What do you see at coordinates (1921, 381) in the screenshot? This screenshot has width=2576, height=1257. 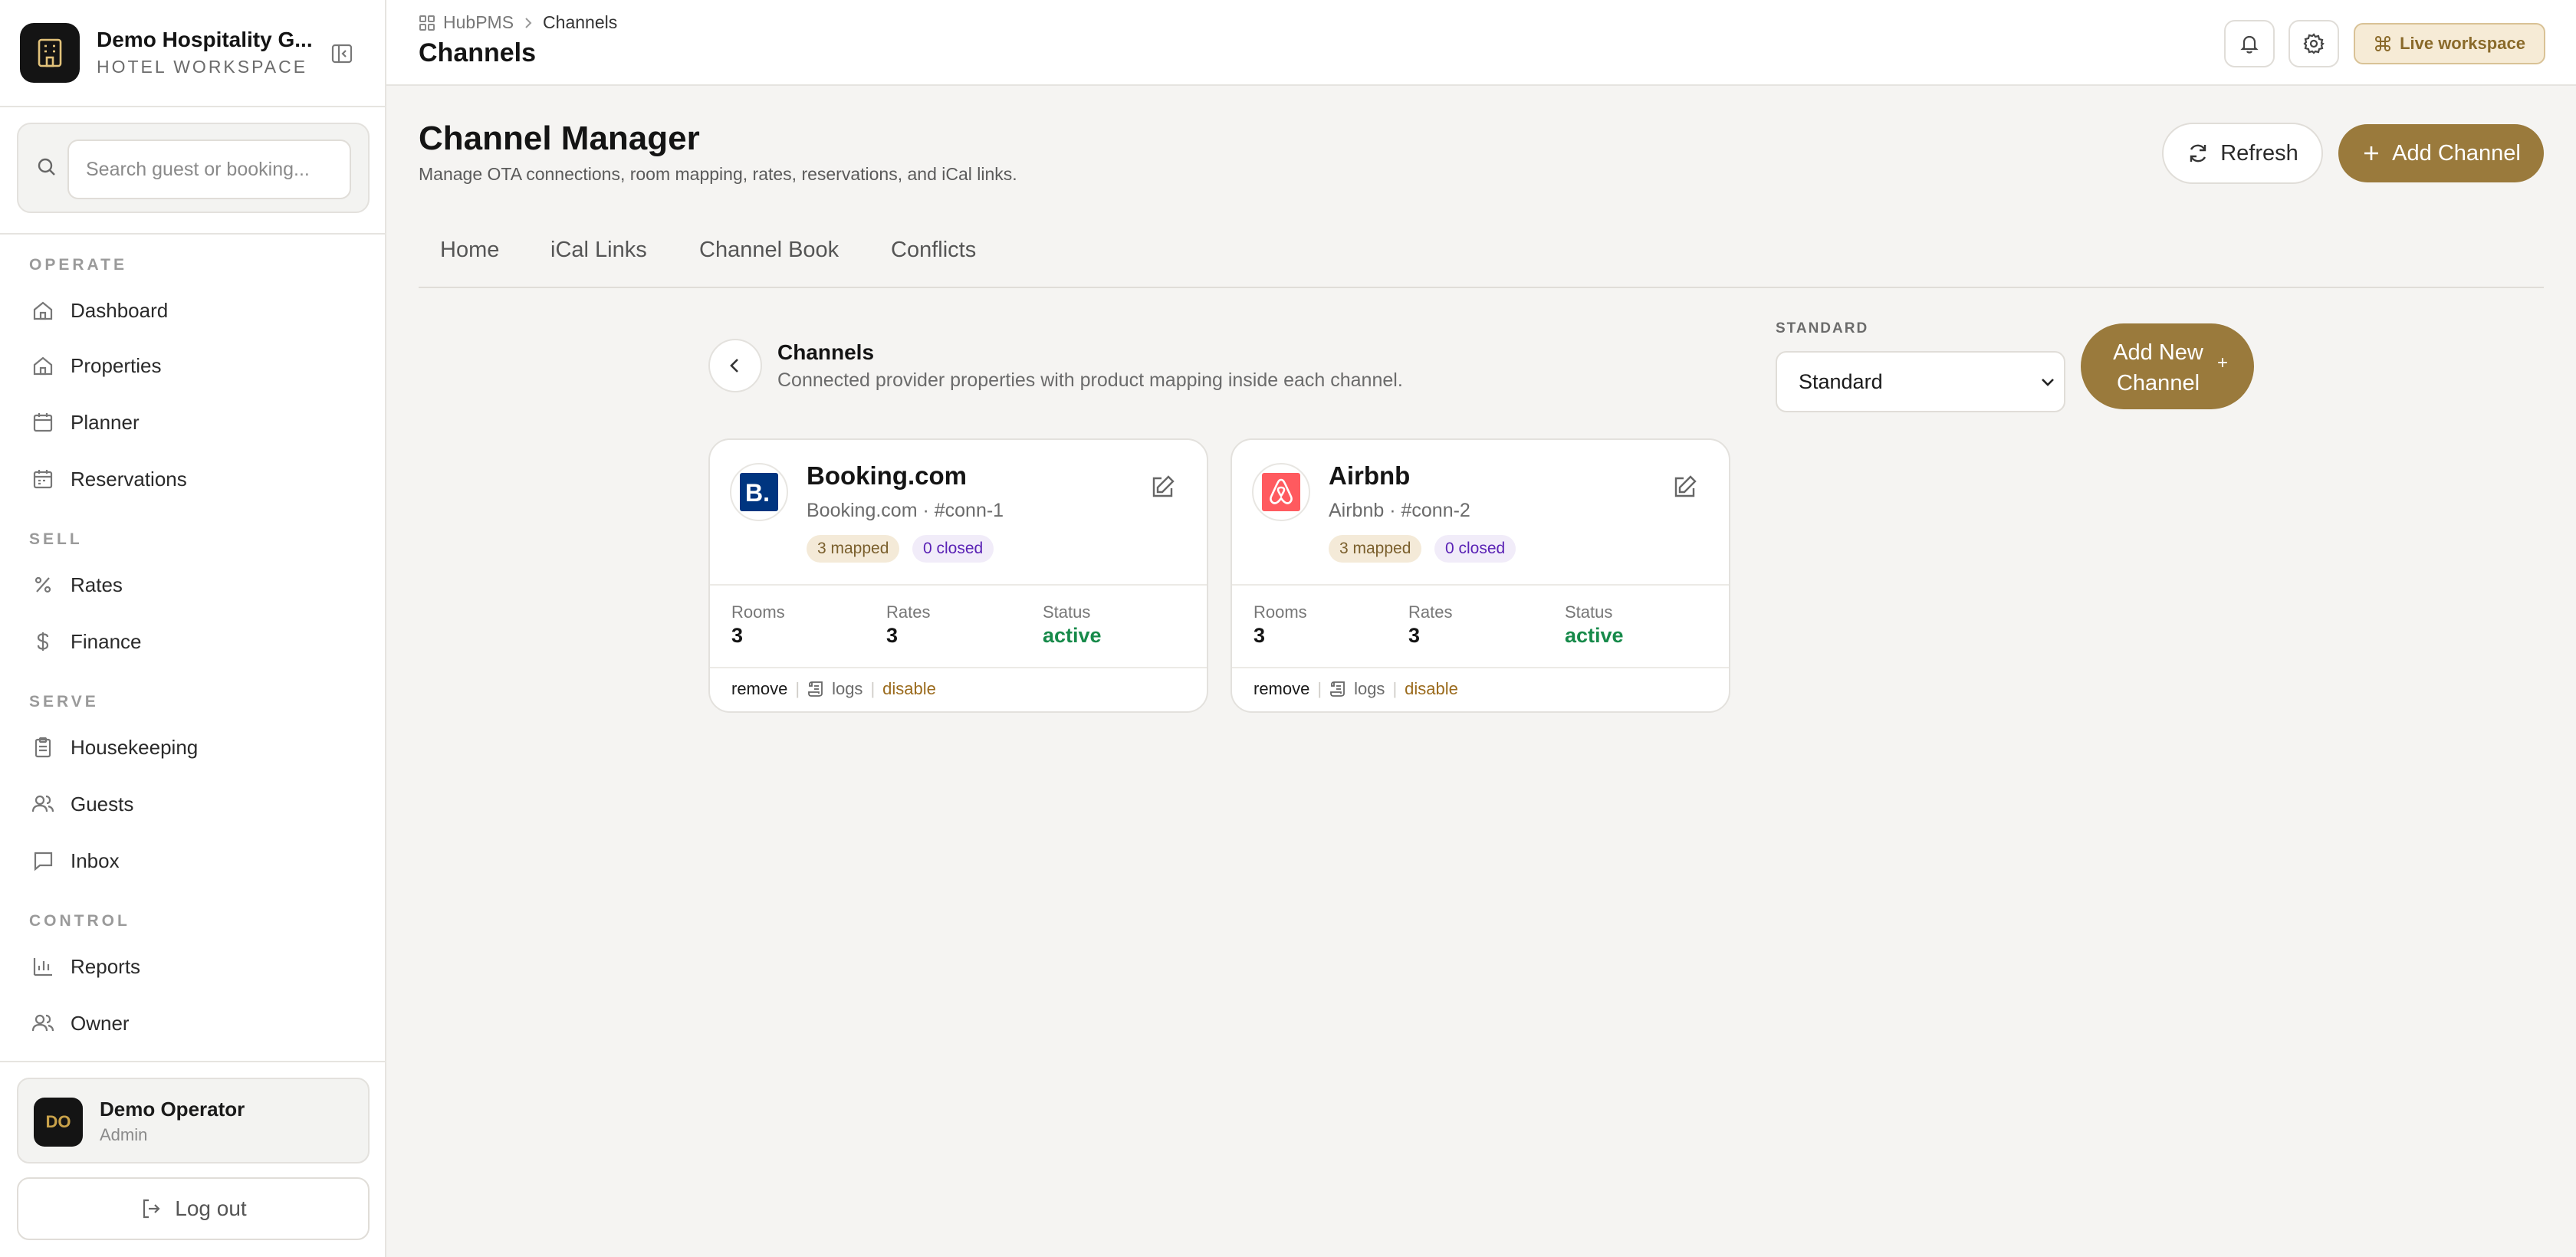 I see `standard-select: Standard` at bounding box center [1921, 381].